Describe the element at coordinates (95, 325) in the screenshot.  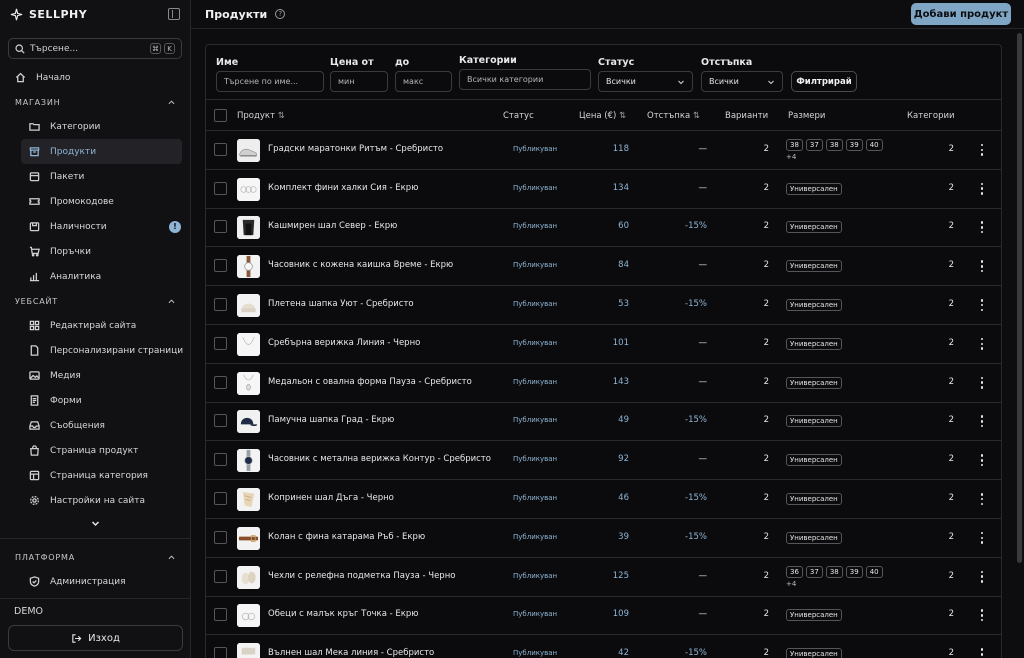
I see `nav-edit-site: Редактирай сайта` at that location.